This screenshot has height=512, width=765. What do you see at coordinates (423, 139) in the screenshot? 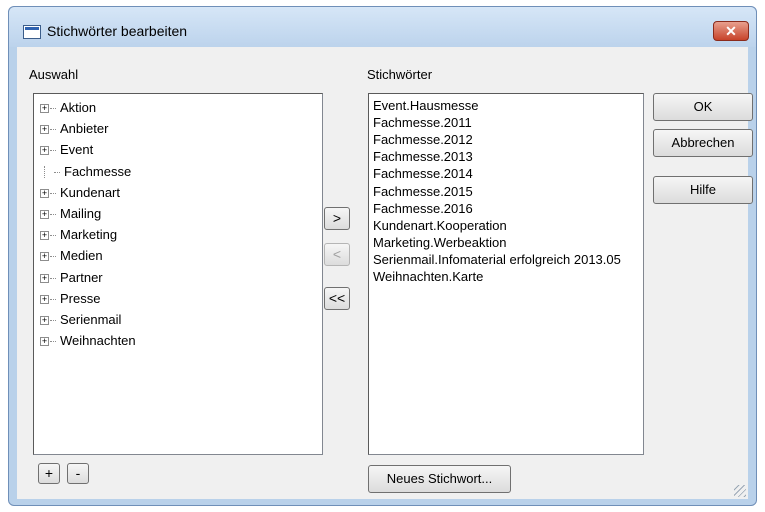
I see `list-item: Fachmesse.2012` at bounding box center [423, 139].